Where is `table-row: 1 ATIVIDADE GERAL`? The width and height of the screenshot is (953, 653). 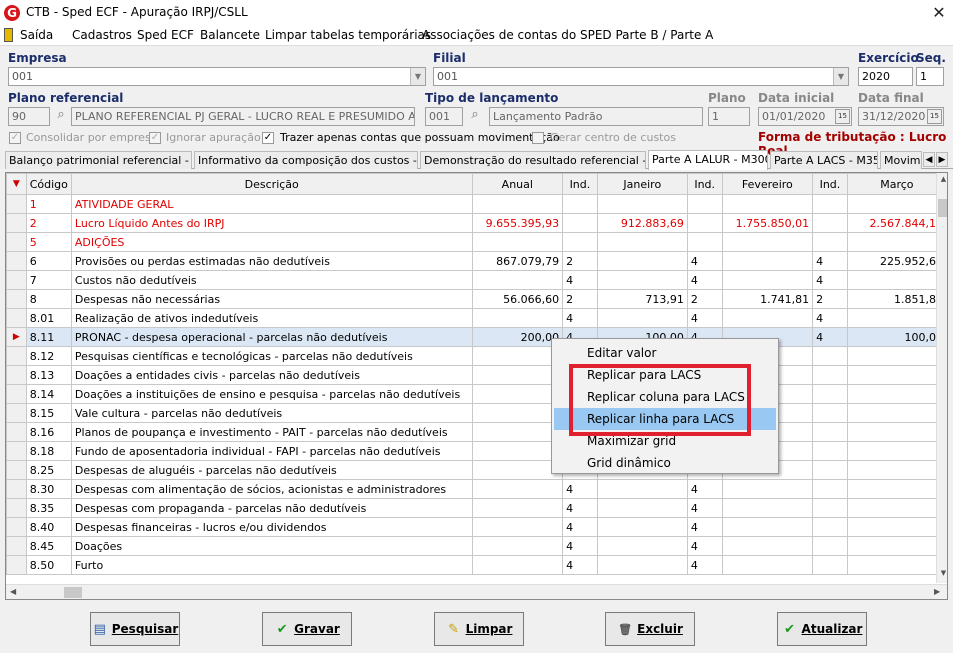
table-row: 1 ATIVIDADE GERAL is located at coordinates (476, 204).